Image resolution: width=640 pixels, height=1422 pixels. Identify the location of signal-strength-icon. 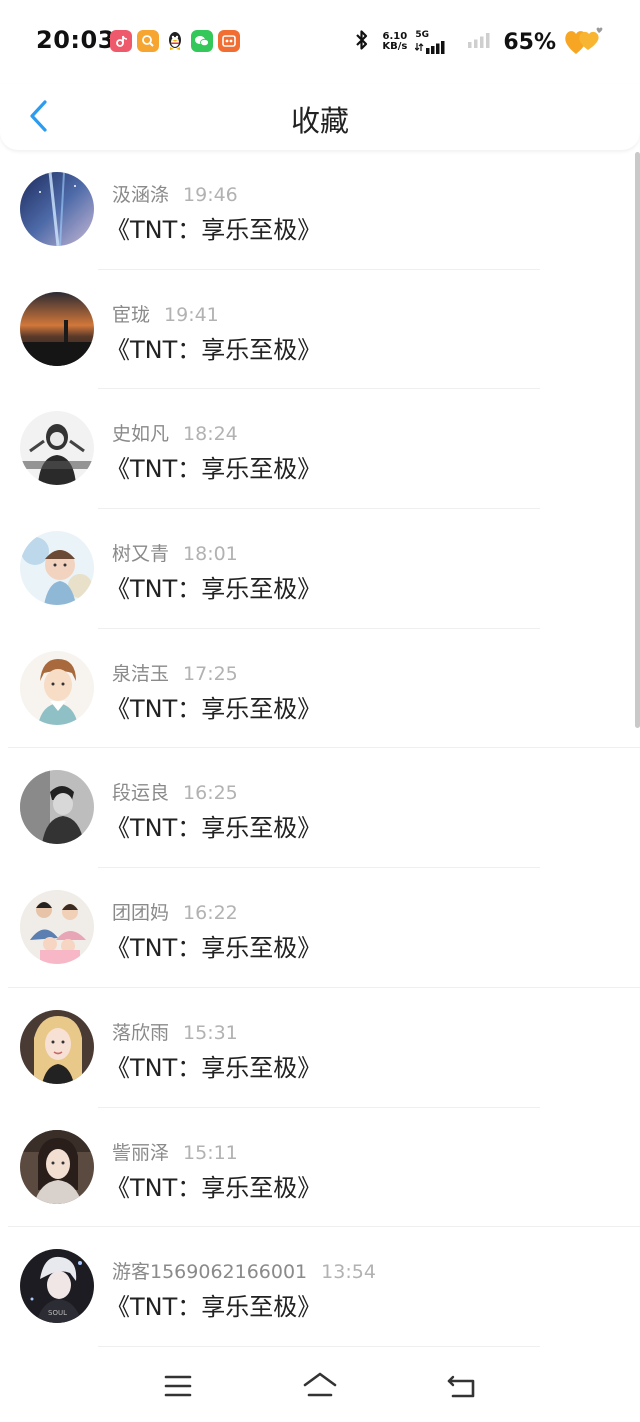
(430, 47).